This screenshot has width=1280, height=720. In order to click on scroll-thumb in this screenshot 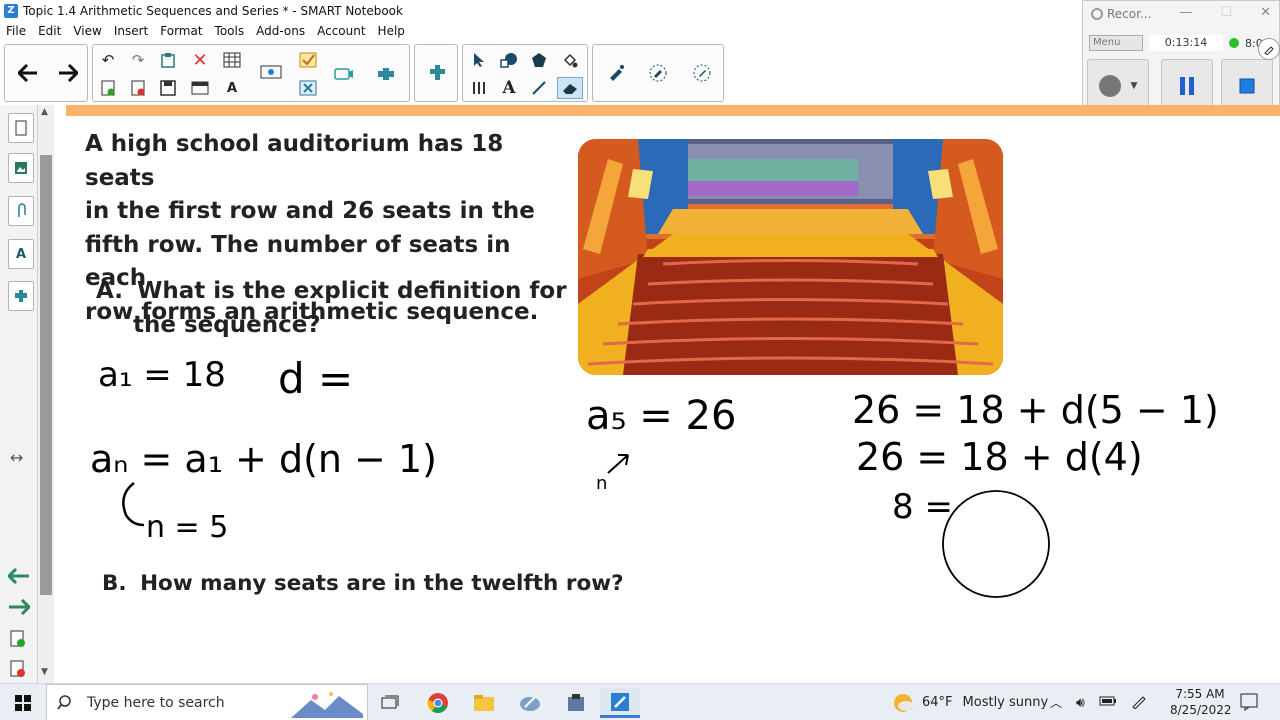, I will do `click(46, 375)`.